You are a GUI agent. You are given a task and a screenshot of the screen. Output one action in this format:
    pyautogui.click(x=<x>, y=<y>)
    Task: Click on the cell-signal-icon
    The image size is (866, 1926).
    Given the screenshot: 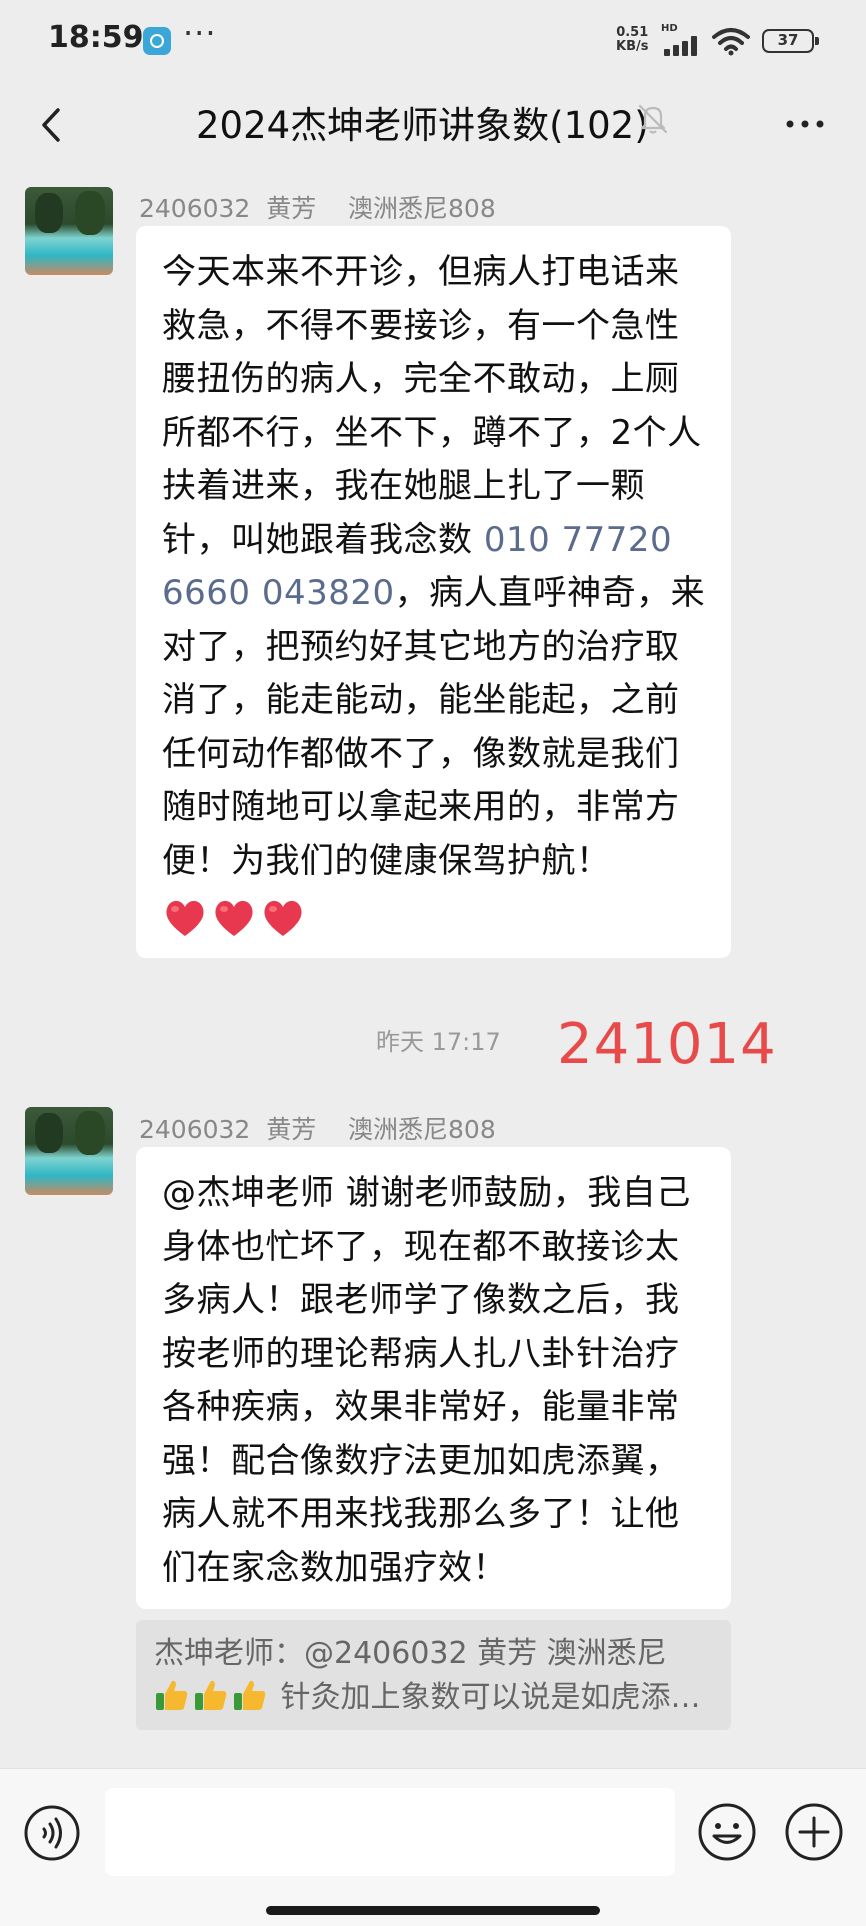 What is the action you would take?
    pyautogui.click(x=683, y=45)
    